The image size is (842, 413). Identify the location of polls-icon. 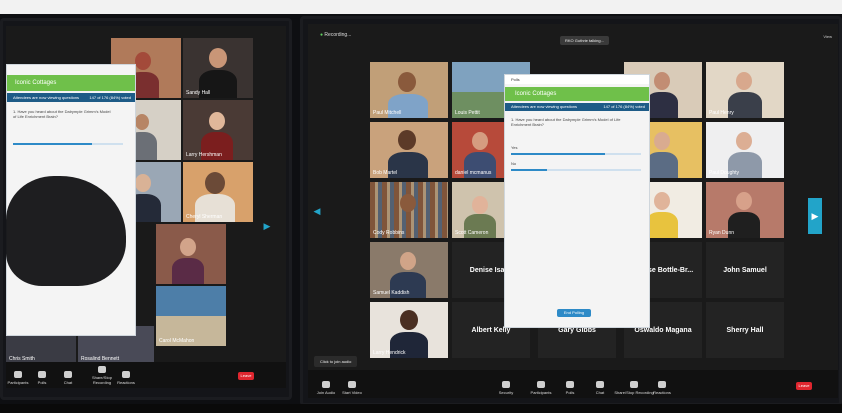
(42, 374).